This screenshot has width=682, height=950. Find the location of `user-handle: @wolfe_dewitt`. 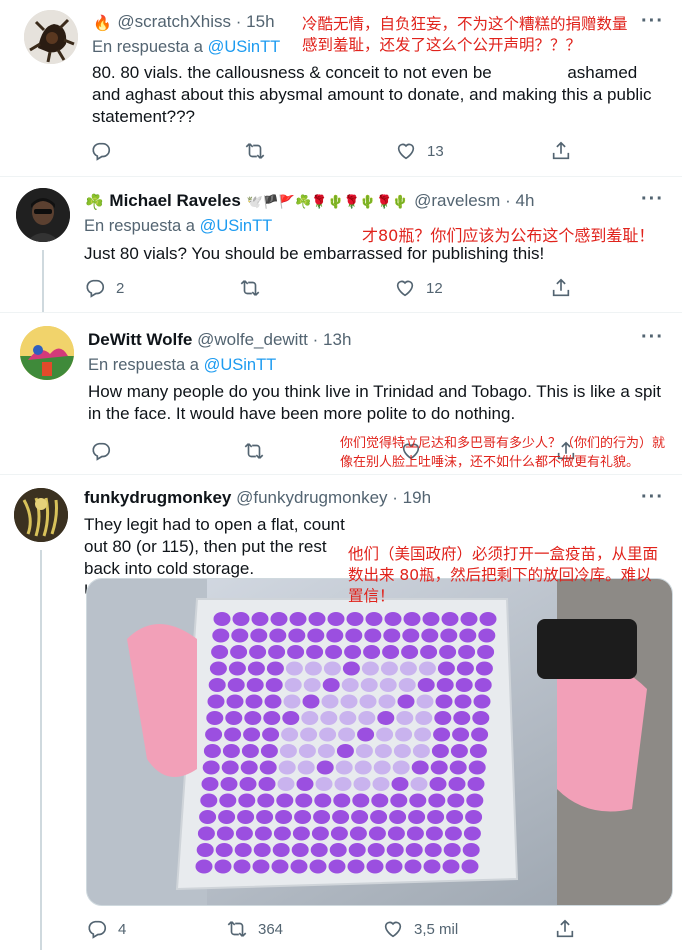

user-handle: @wolfe_dewitt is located at coordinates (252, 339).